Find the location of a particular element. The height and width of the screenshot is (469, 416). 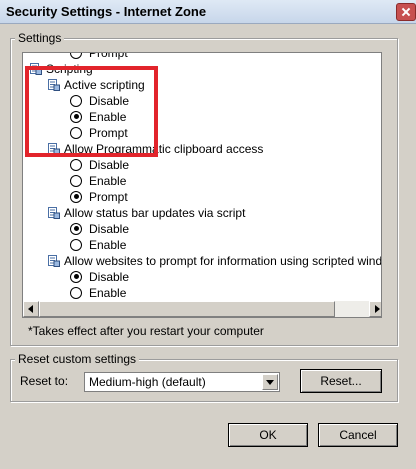

arrow-right-icon is located at coordinates (377, 309).